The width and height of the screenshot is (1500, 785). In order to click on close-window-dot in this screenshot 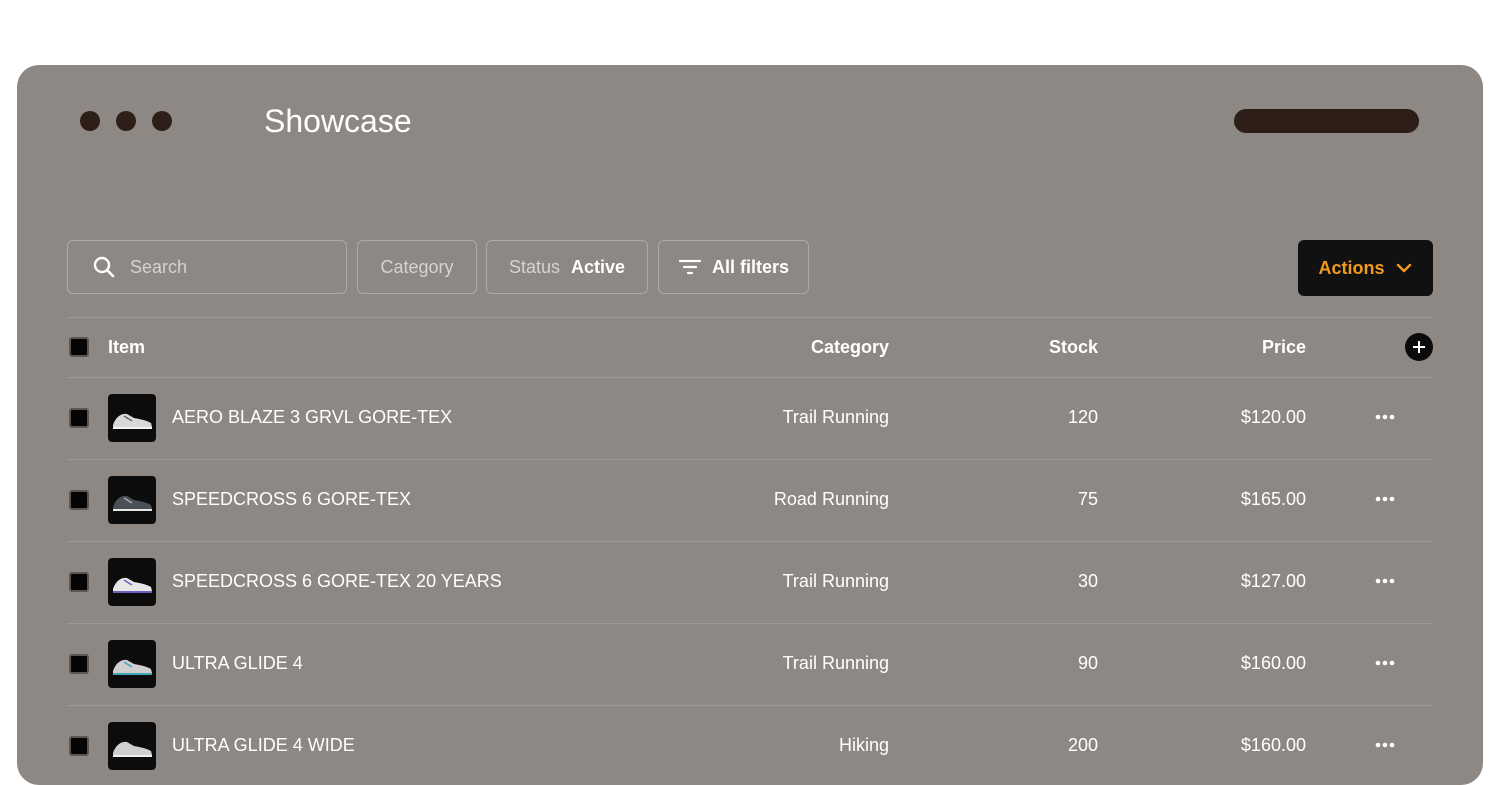, I will do `click(90, 121)`.